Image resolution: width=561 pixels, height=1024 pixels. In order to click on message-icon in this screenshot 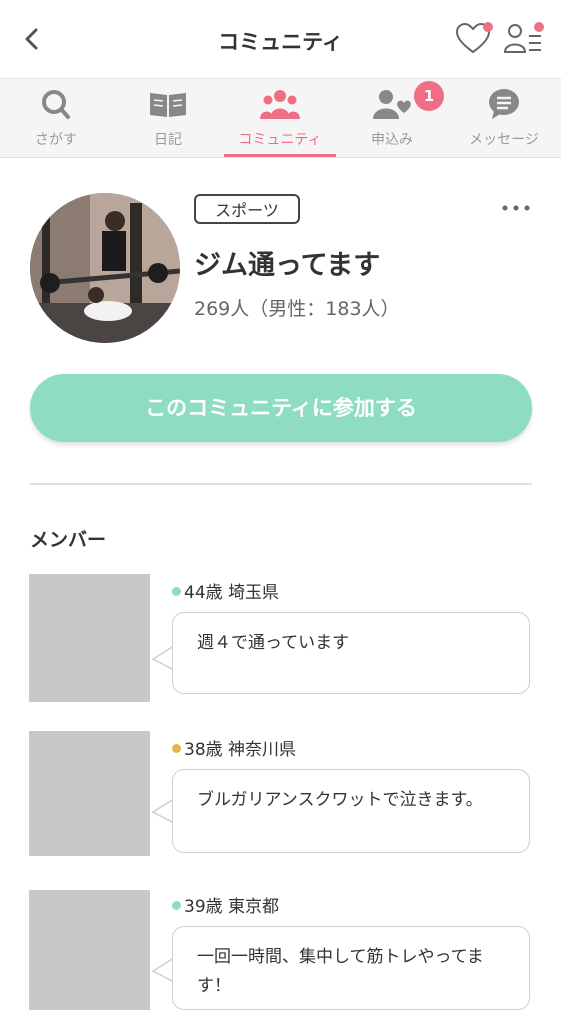, I will do `click(504, 104)`.